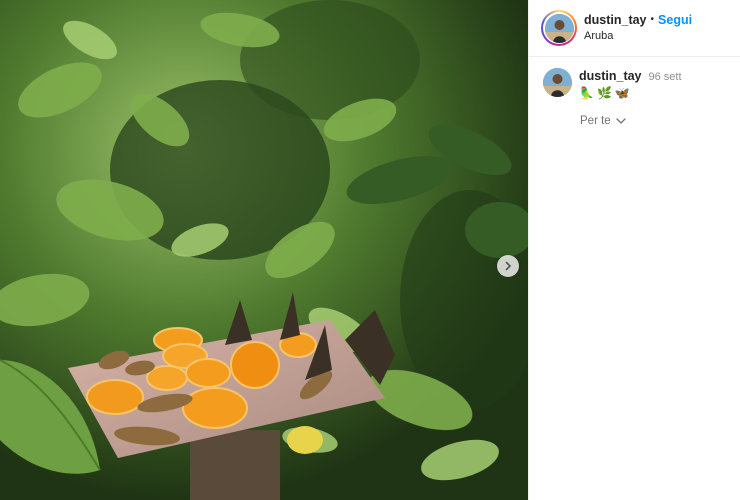  Describe the element at coordinates (621, 121) in the screenshot. I see `chevron-down-icon` at that location.